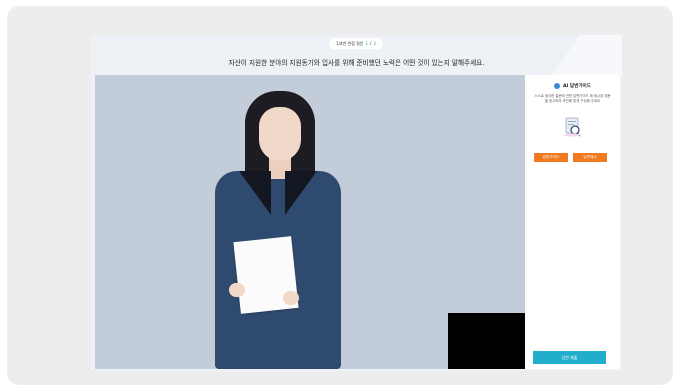 The width and height of the screenshot is (679, 392). I want to click on answer-guide-button: 답변가이드, so click(551, 157).